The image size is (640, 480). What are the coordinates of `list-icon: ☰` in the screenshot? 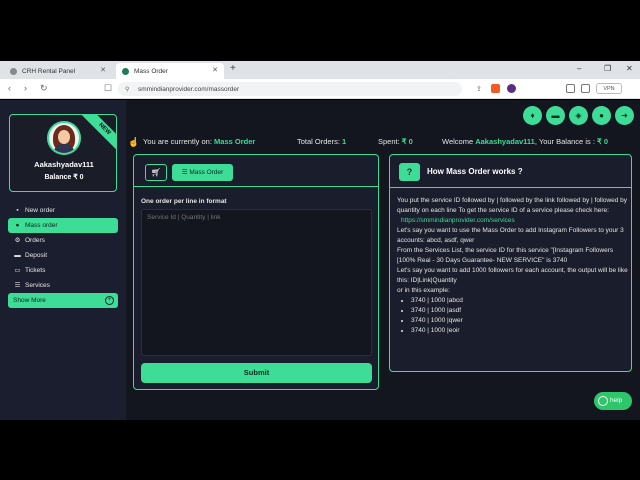 It's located at (184, 172).